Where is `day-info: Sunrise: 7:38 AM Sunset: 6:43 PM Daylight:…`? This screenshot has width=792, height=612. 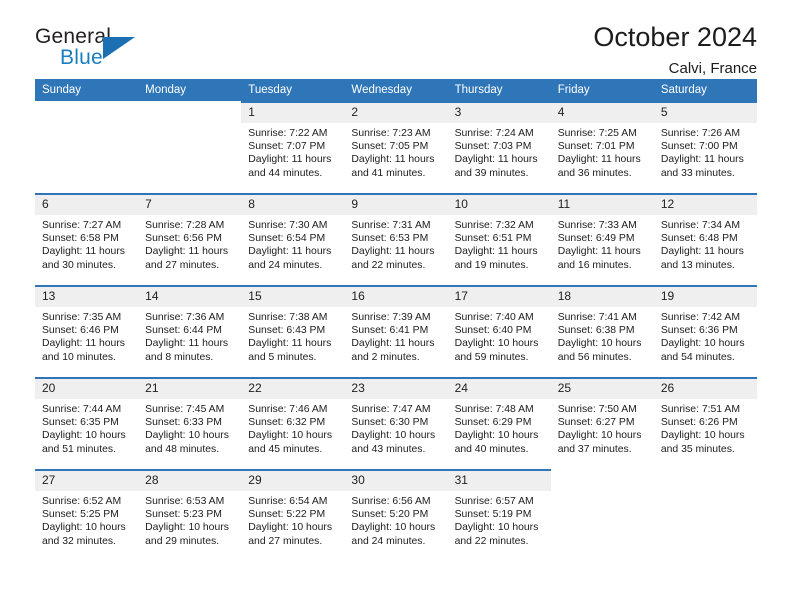
day-info: Sunrise: 7:38 AM Sunset: 6:43 PM Daylight:… is located at coordinates (292, 335).